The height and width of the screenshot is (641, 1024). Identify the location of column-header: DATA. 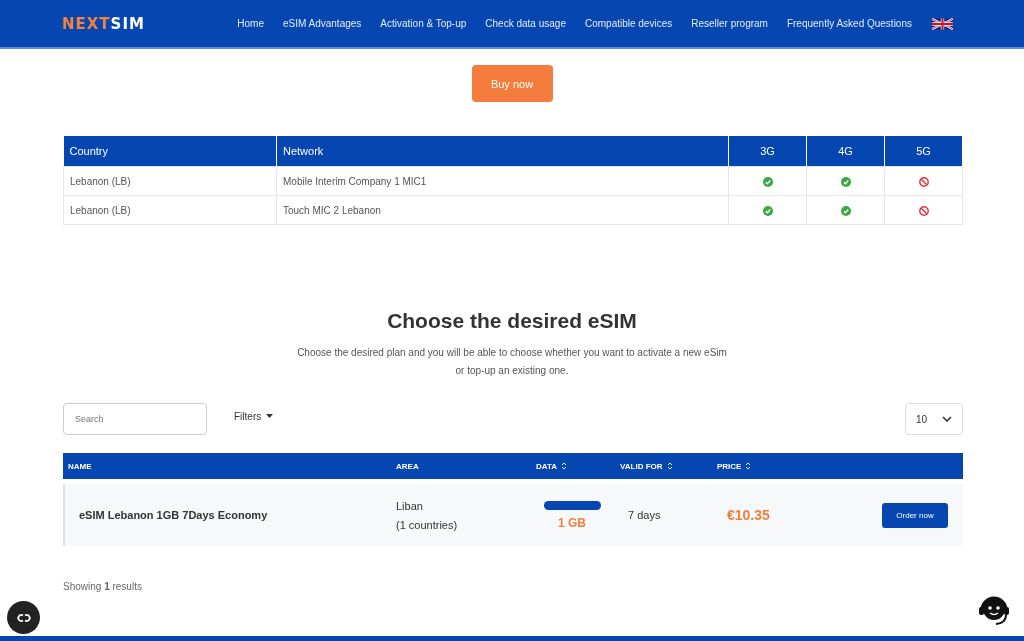
(578, 466).